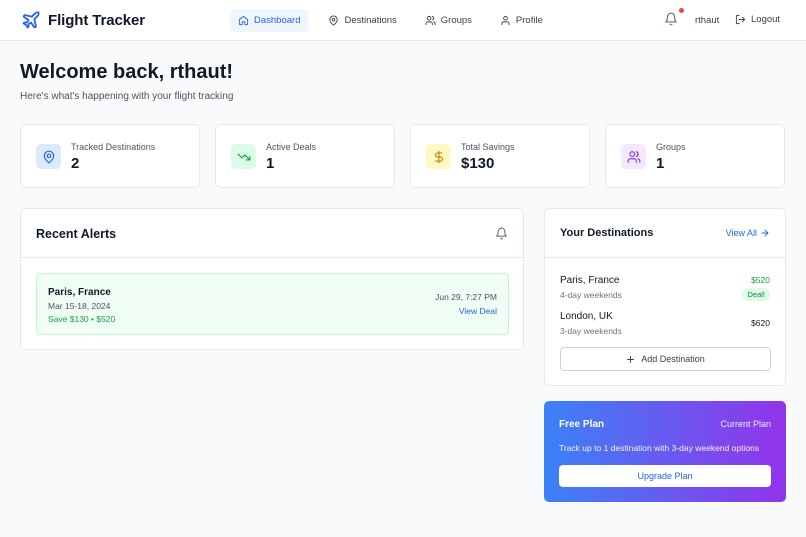 This screenshot has width=806, height=537. What do you see at coordinates (82, 319) in the screenshot?
I see `alert-savings: Save $130 • $520` at bounding box center [82, 319].